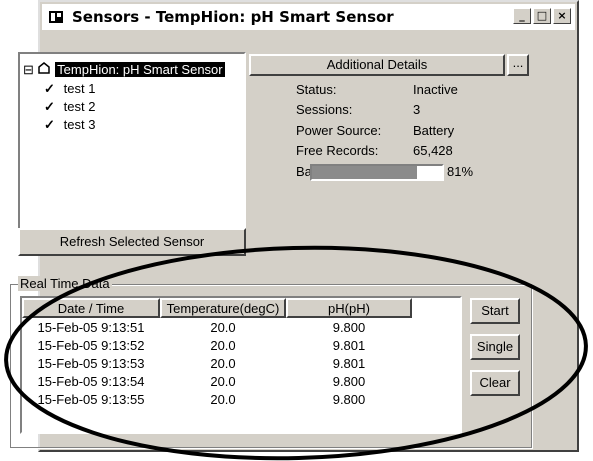 This screenshot has height=461, width=593. Describe the element at coordinates (324, 109) in the screenshot. I see `sessions-label: Sessions:` at that location.